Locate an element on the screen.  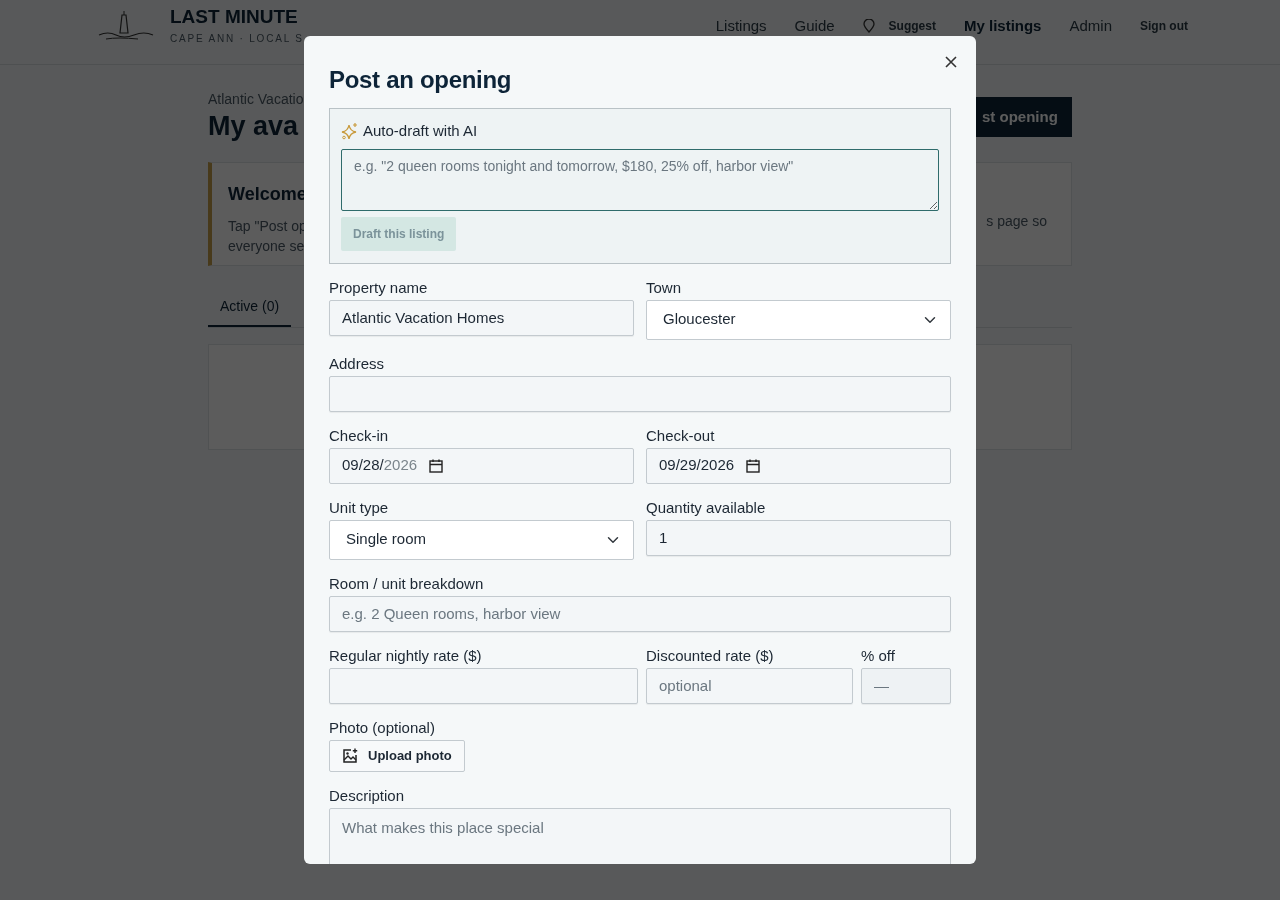
input-field: optional is located at coordinates (749, 685).